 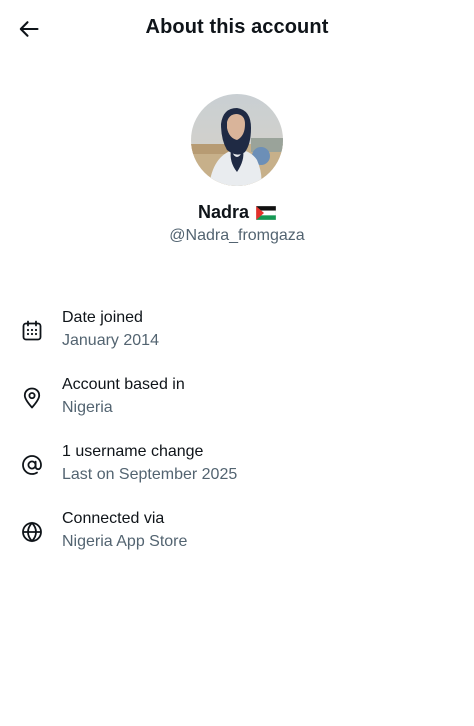 What do you see at coordinates (150, 474) in the screenshot?
I see `username-change-value: Last on September 2025` at bounding box center [150, 474].